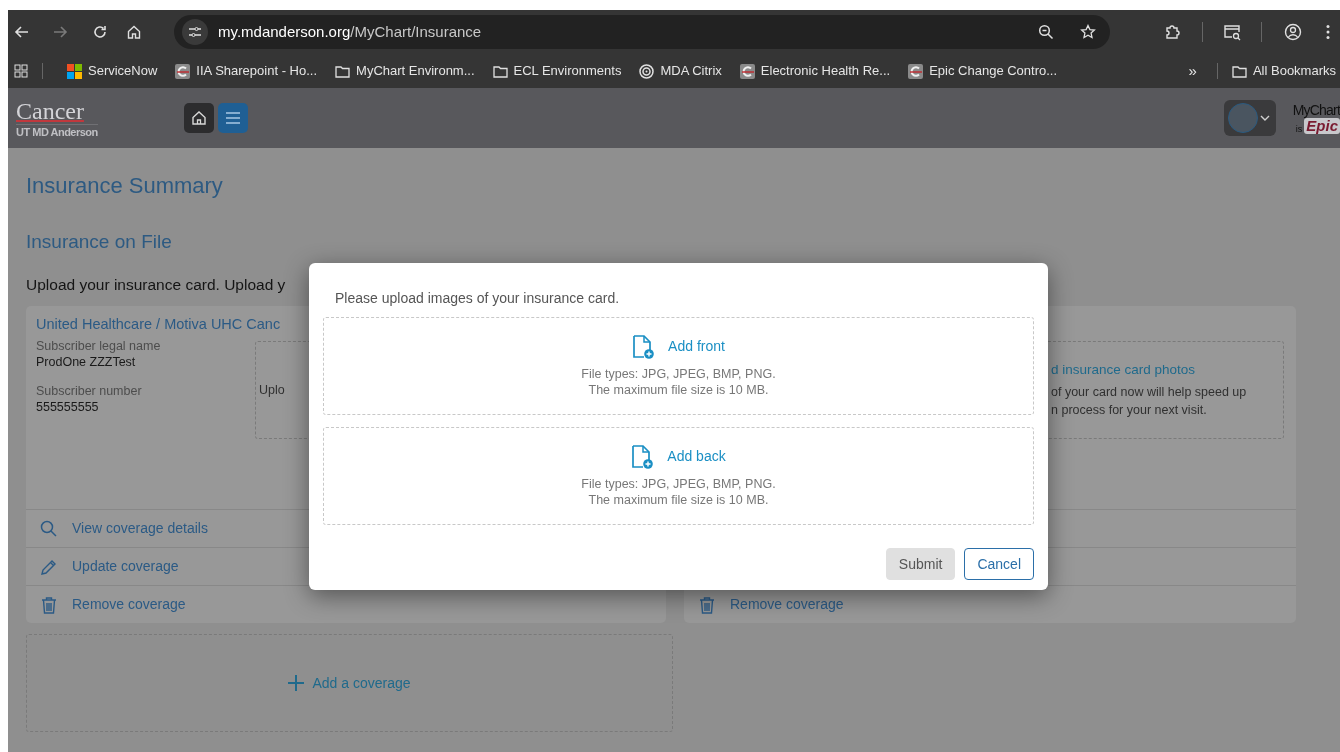  I want to click on field-label: Subscriber legal name, so click(99, 346).